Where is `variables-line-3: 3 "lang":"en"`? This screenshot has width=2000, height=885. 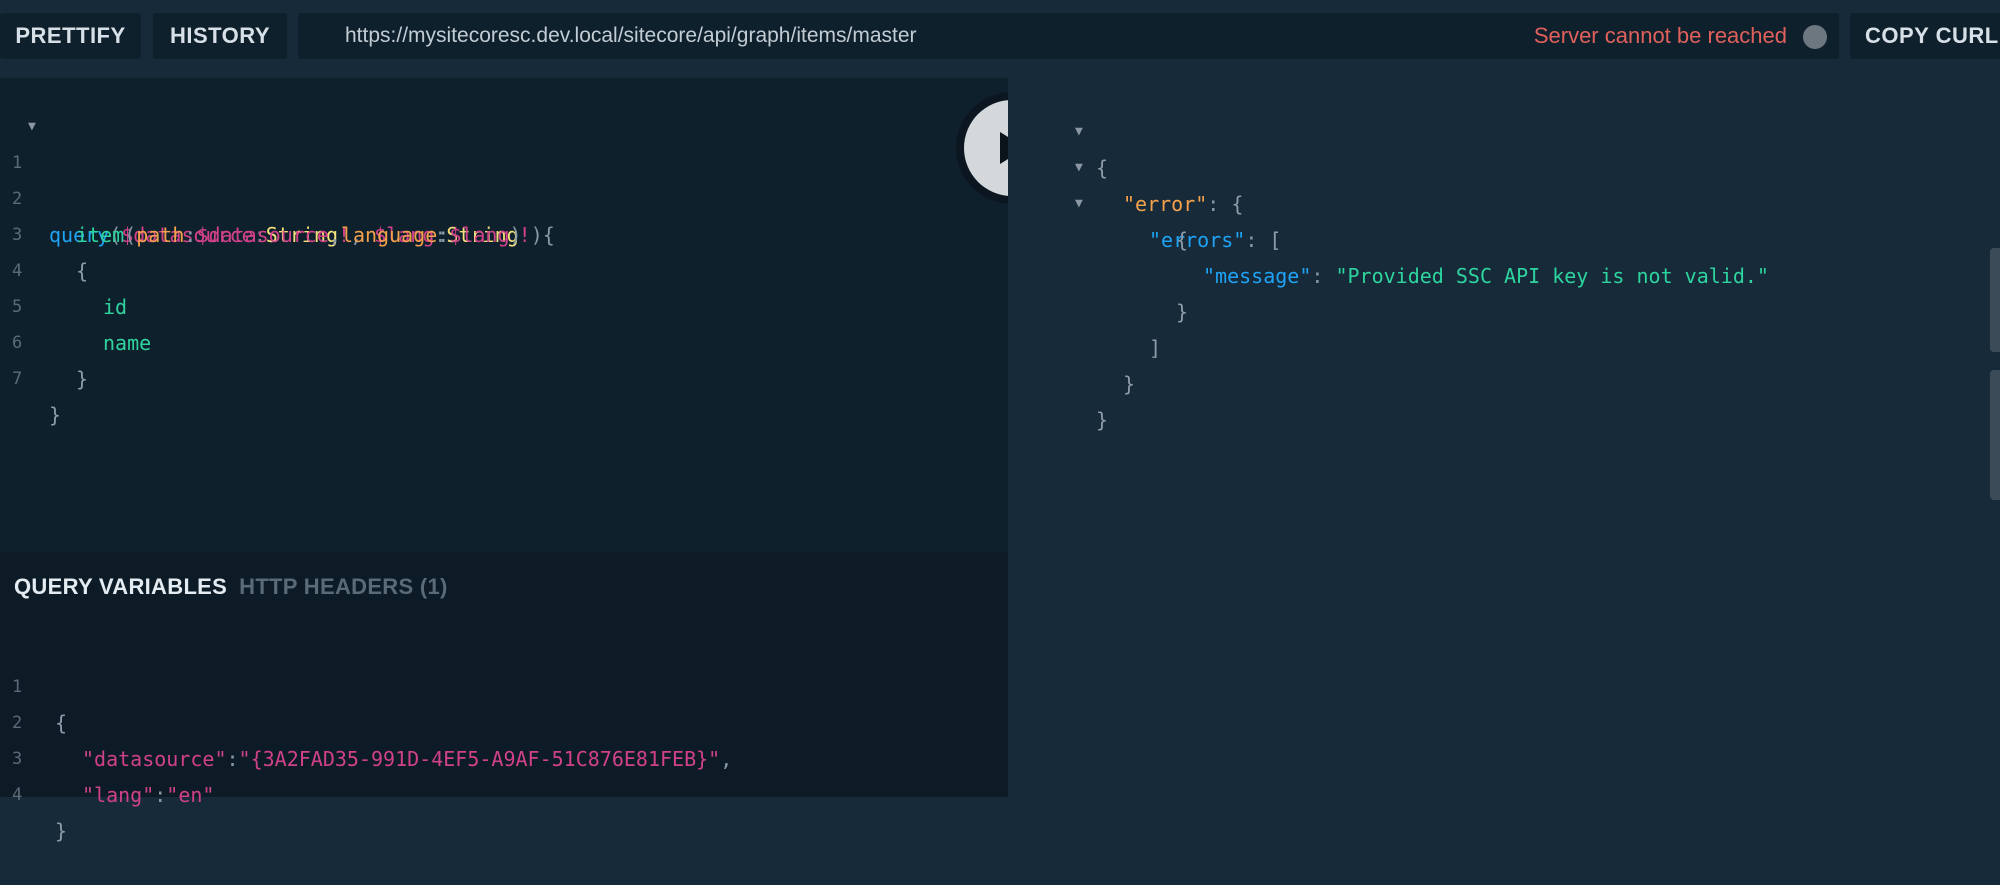 variables-line-3: 3 "lang":"en" is located at coordinates (113, 778).